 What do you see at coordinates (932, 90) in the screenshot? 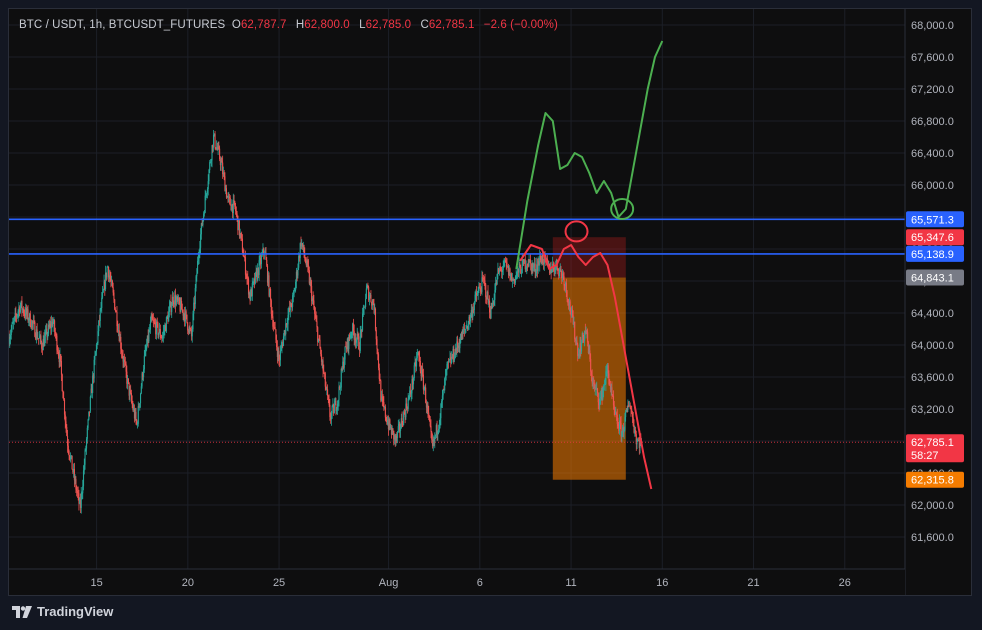
I see `y-tick-label-14: 67,200.0` at bounding box center [932, 90].